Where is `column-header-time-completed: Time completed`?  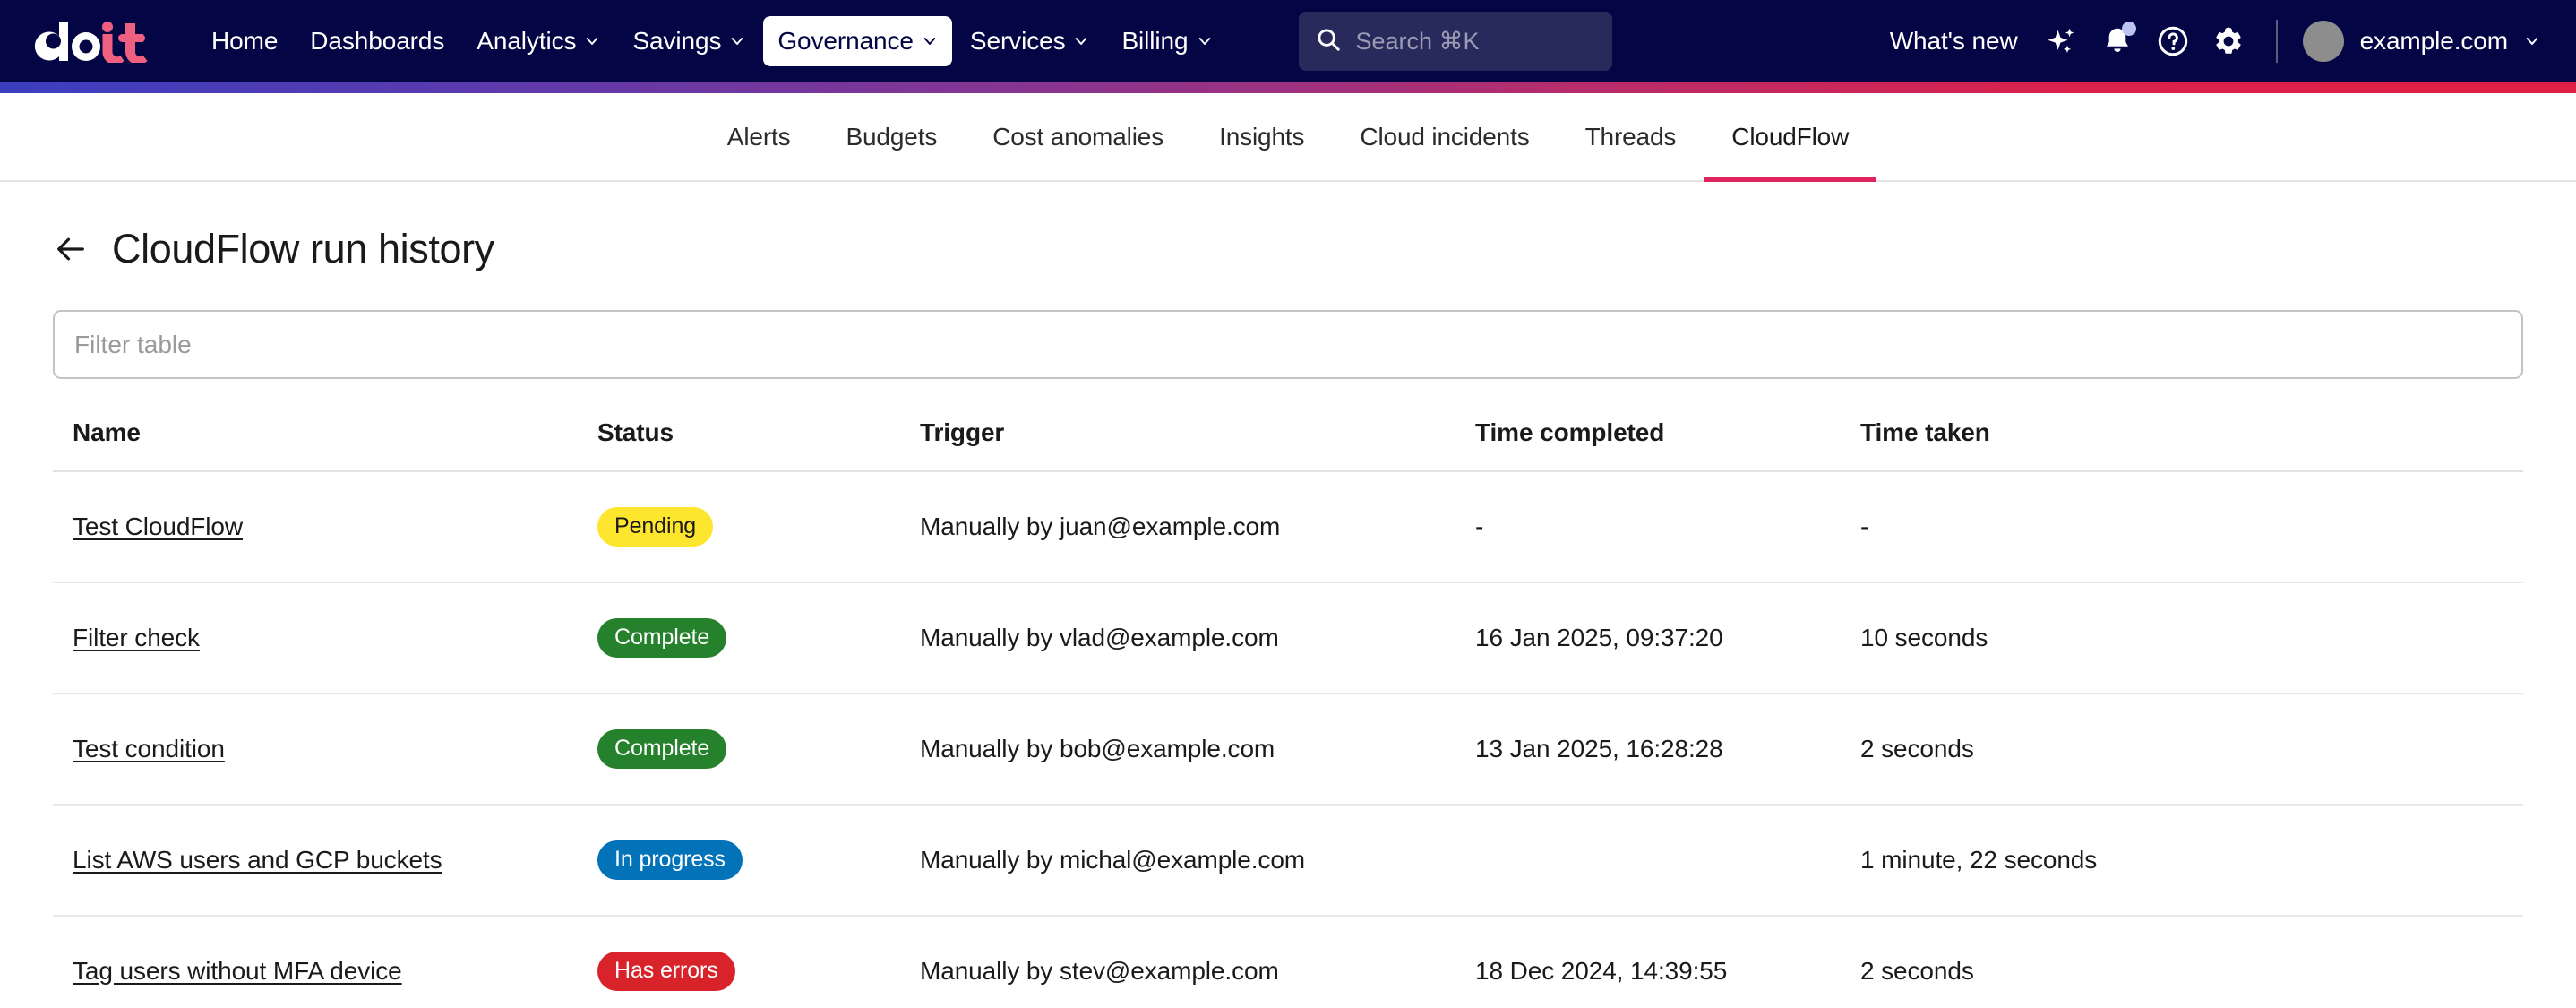
column-header-time-completed: Time completed is located at coordinates (1667, 436).